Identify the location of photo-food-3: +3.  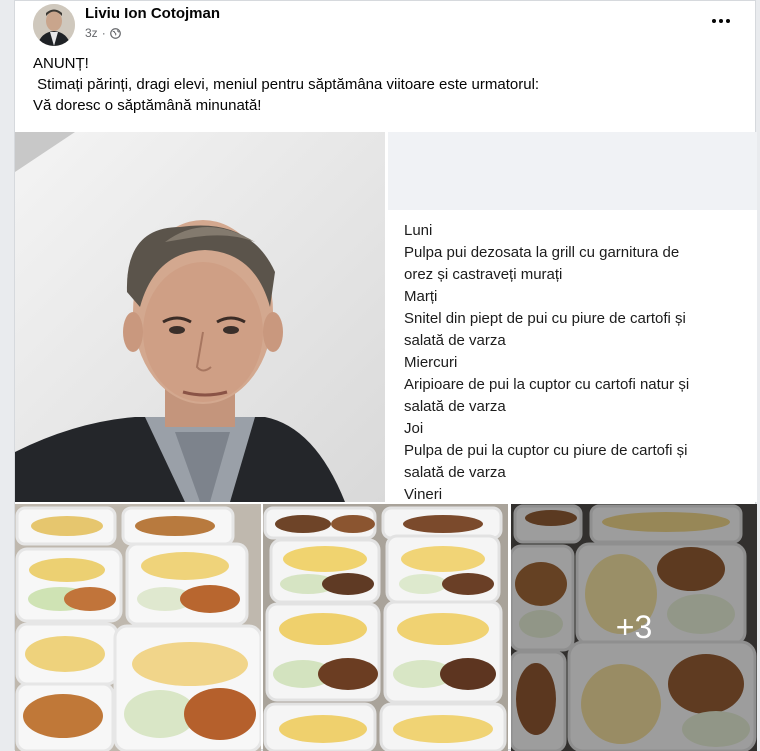
(634, 627).